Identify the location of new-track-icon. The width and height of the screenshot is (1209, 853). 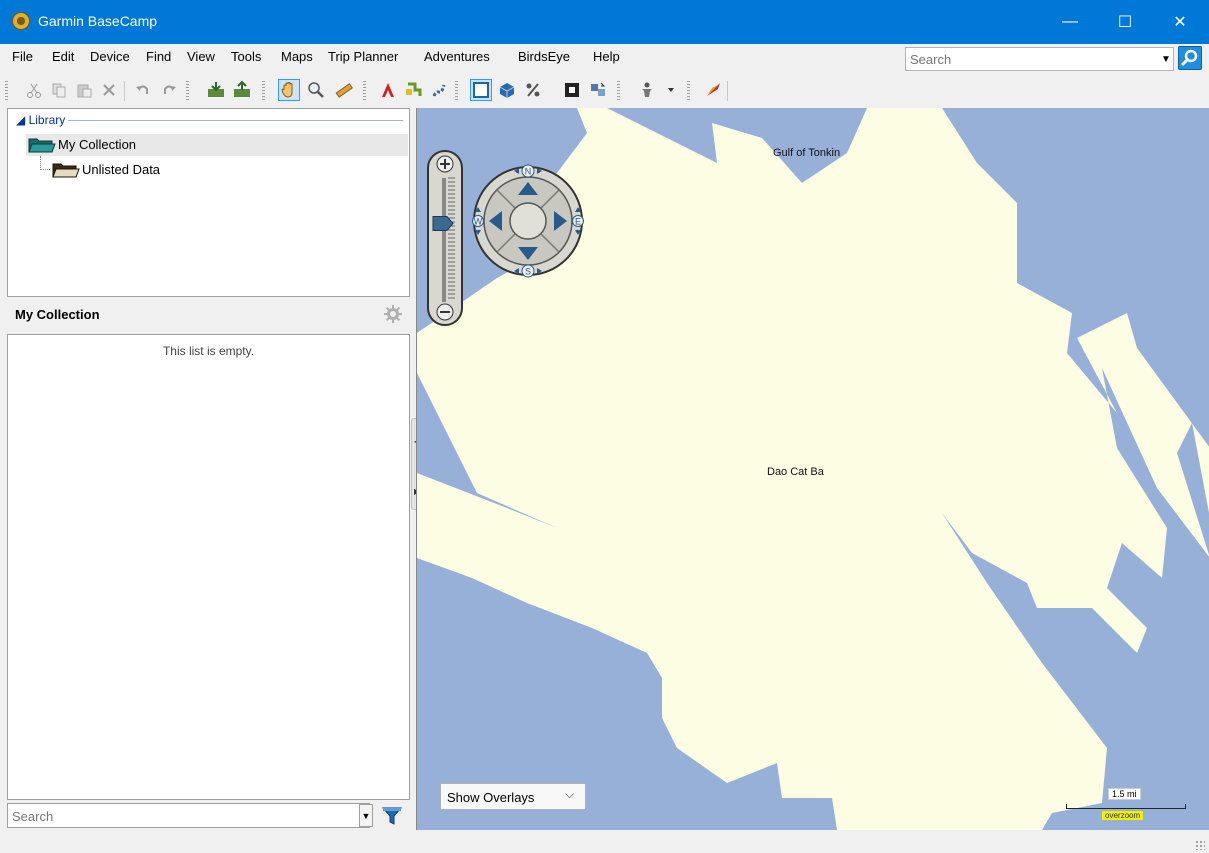
(439, 90).